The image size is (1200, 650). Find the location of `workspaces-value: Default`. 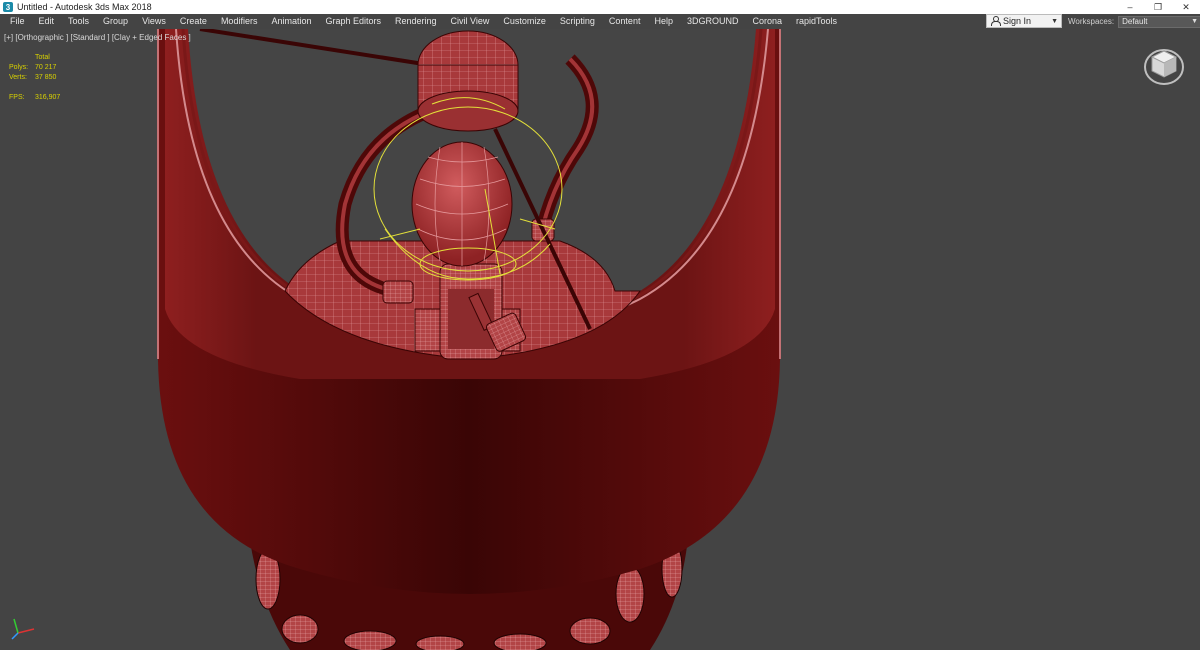

workspaces-value: Default is located at coordinates (1135, 21).